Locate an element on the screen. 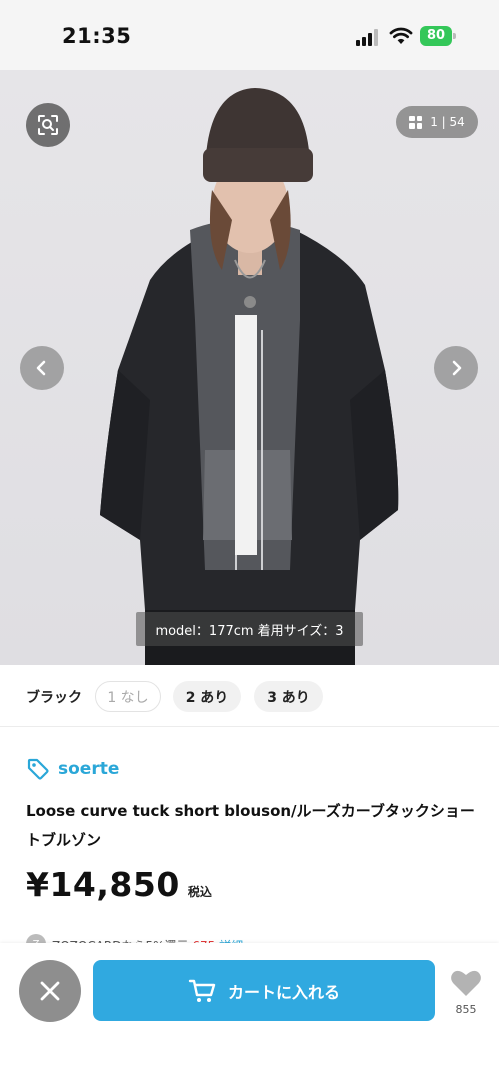  close-icon is located at coordinates (50, 991).